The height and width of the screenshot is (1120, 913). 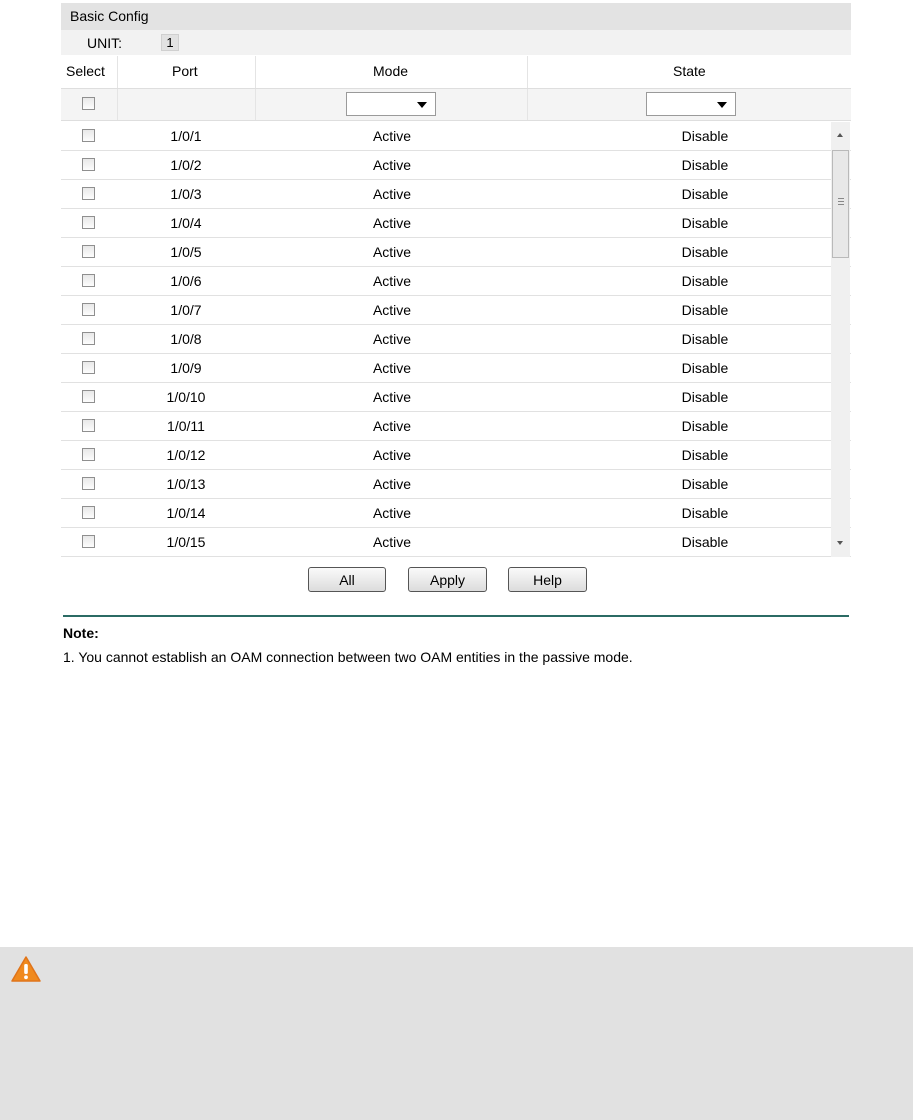 What do you see at coordinates (456, 542) in the screenshot?
I see `table-row: 1/0/15 Active Disable` at bounding box center [456, 542].